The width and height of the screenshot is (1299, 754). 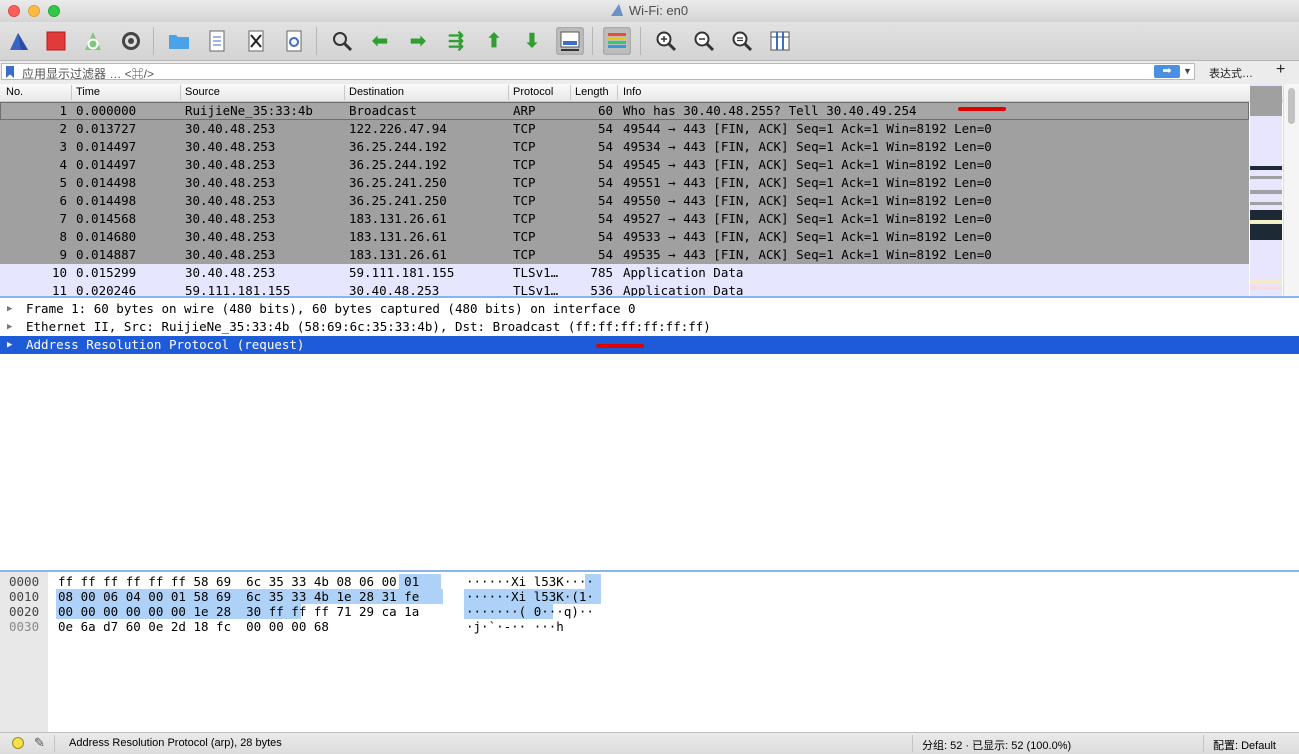 I want to click on column-header-source: Source, so click(x=202, y=92).